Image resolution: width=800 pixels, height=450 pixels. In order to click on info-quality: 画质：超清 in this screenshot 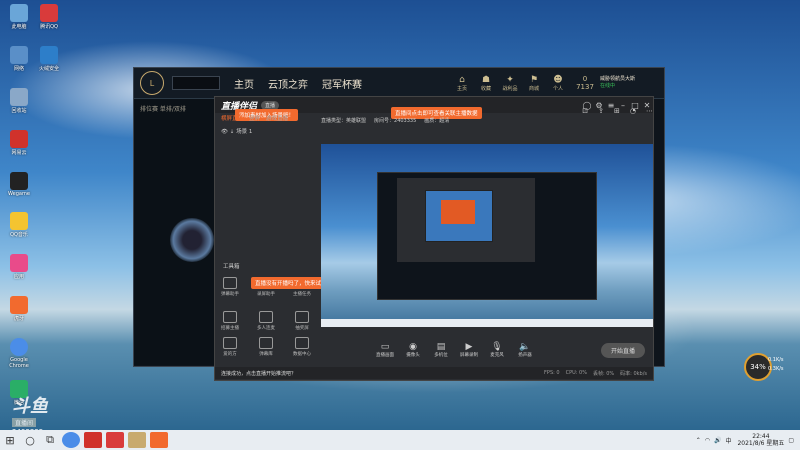, I will do `click(436, 120)`.